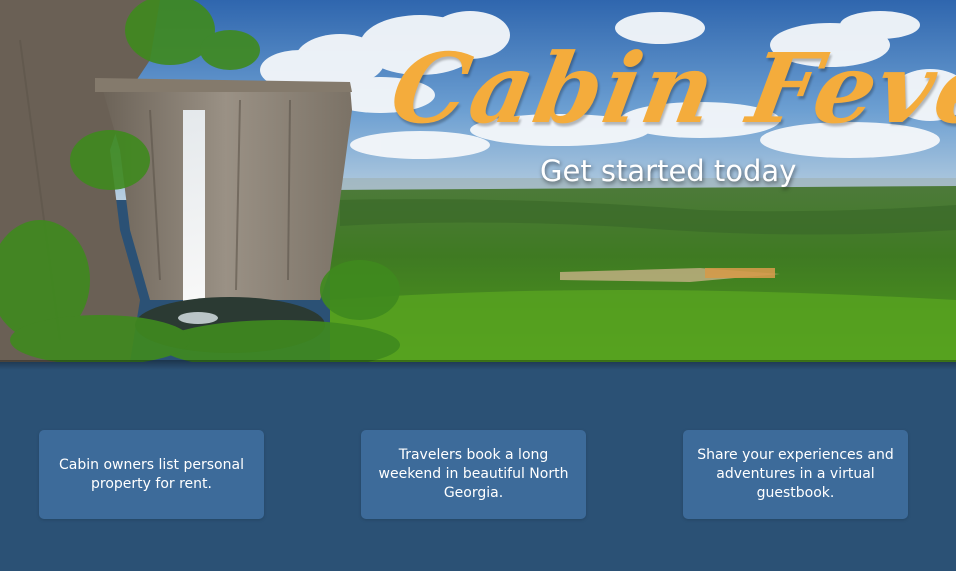 This screenshot has height=571, width=956. Describe the element at coordinates (668, 171) in the screenshot. I see `hero-tagline: Get started today` at that location.